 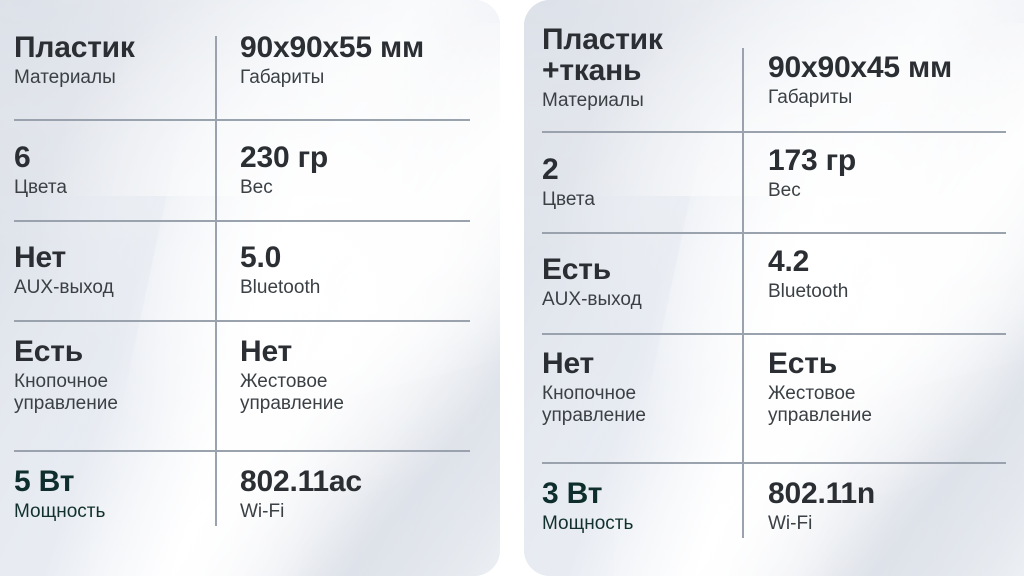 I want to click on spec-cell-dimensions: 90x90x55 мм Габариты, so click(x=365, y=60).